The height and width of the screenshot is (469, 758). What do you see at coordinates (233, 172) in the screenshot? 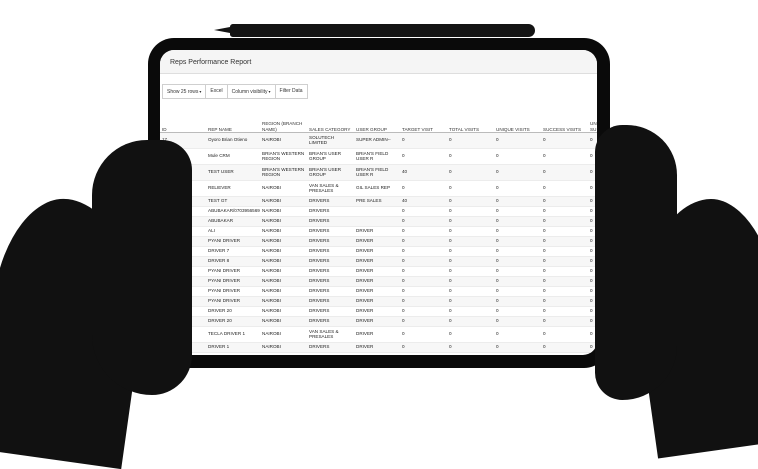
I see `cell-rep-name: TEST USER` at bounding box center [233, 172].